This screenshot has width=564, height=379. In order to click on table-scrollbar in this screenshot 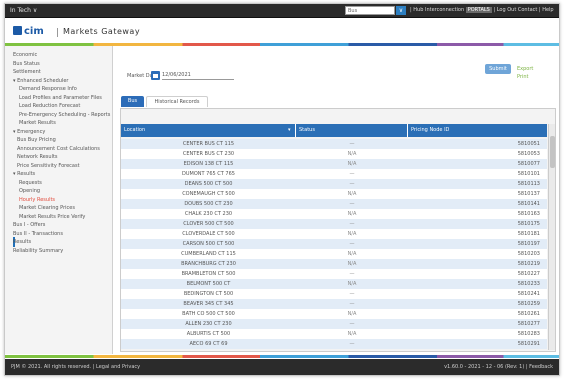, I will do `click(551, 237)`.